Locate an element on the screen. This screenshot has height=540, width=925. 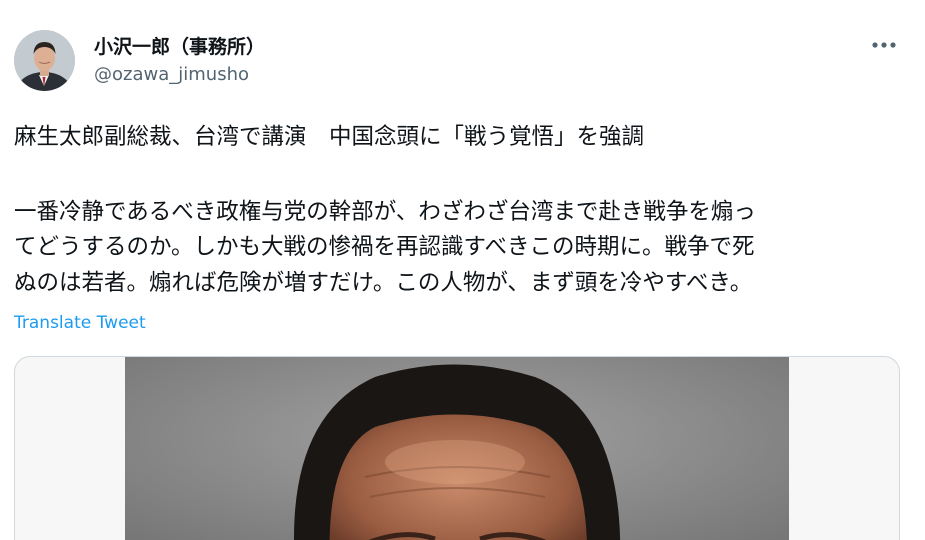
more-options-button is located at coordinates (884, 45).